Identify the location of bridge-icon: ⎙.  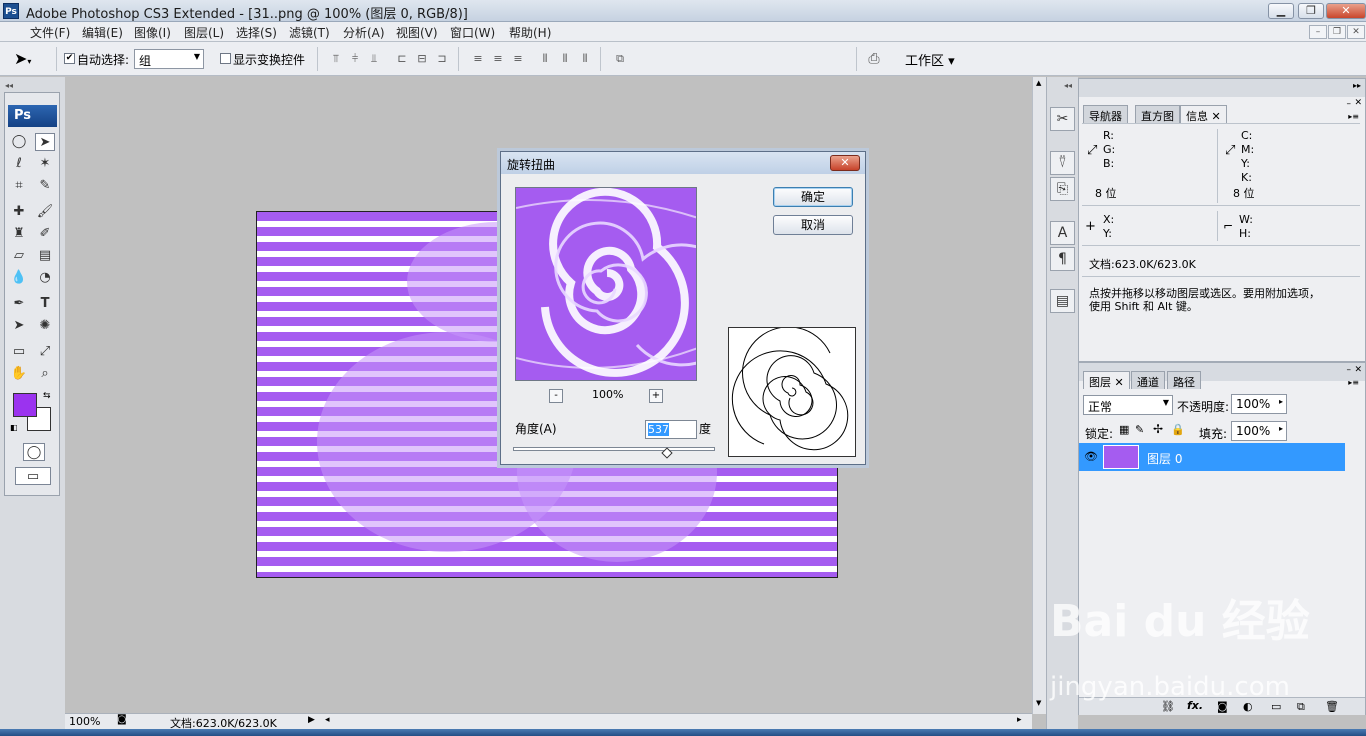
(874, 59).